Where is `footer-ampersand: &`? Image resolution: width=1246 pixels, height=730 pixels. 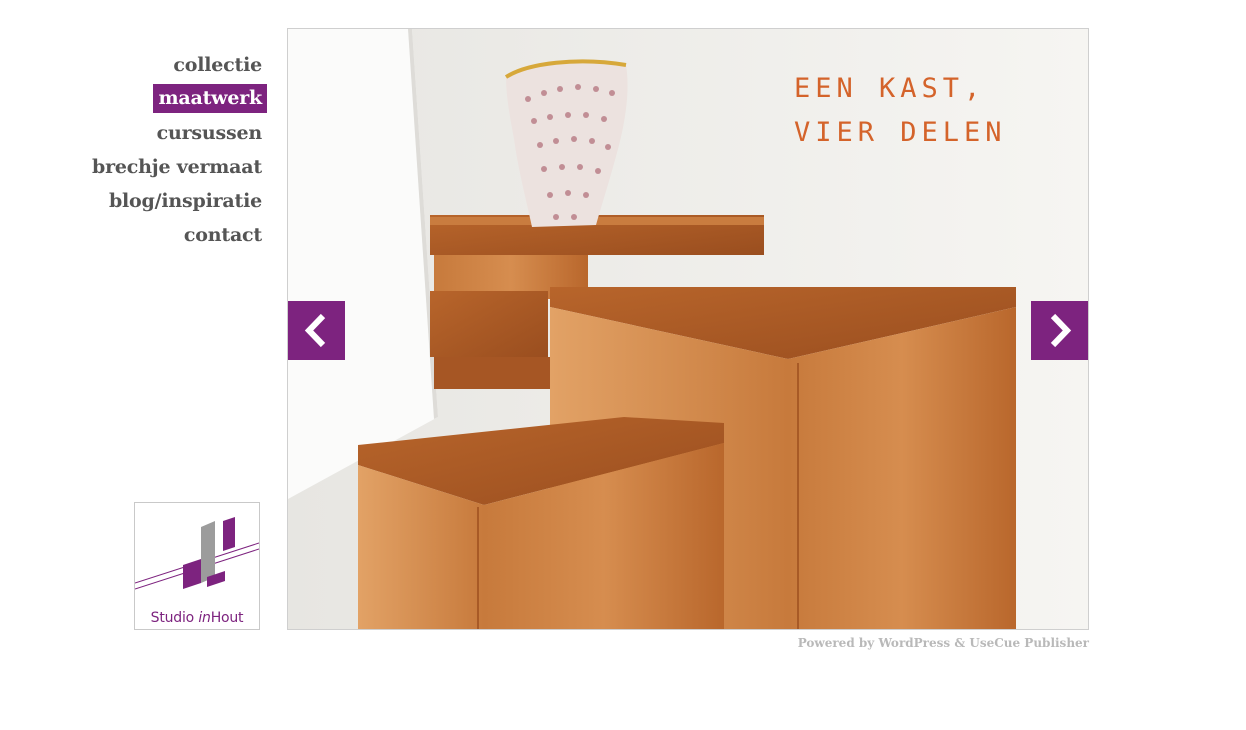 footer-ampersand: & is located at coordinates (960, 643).